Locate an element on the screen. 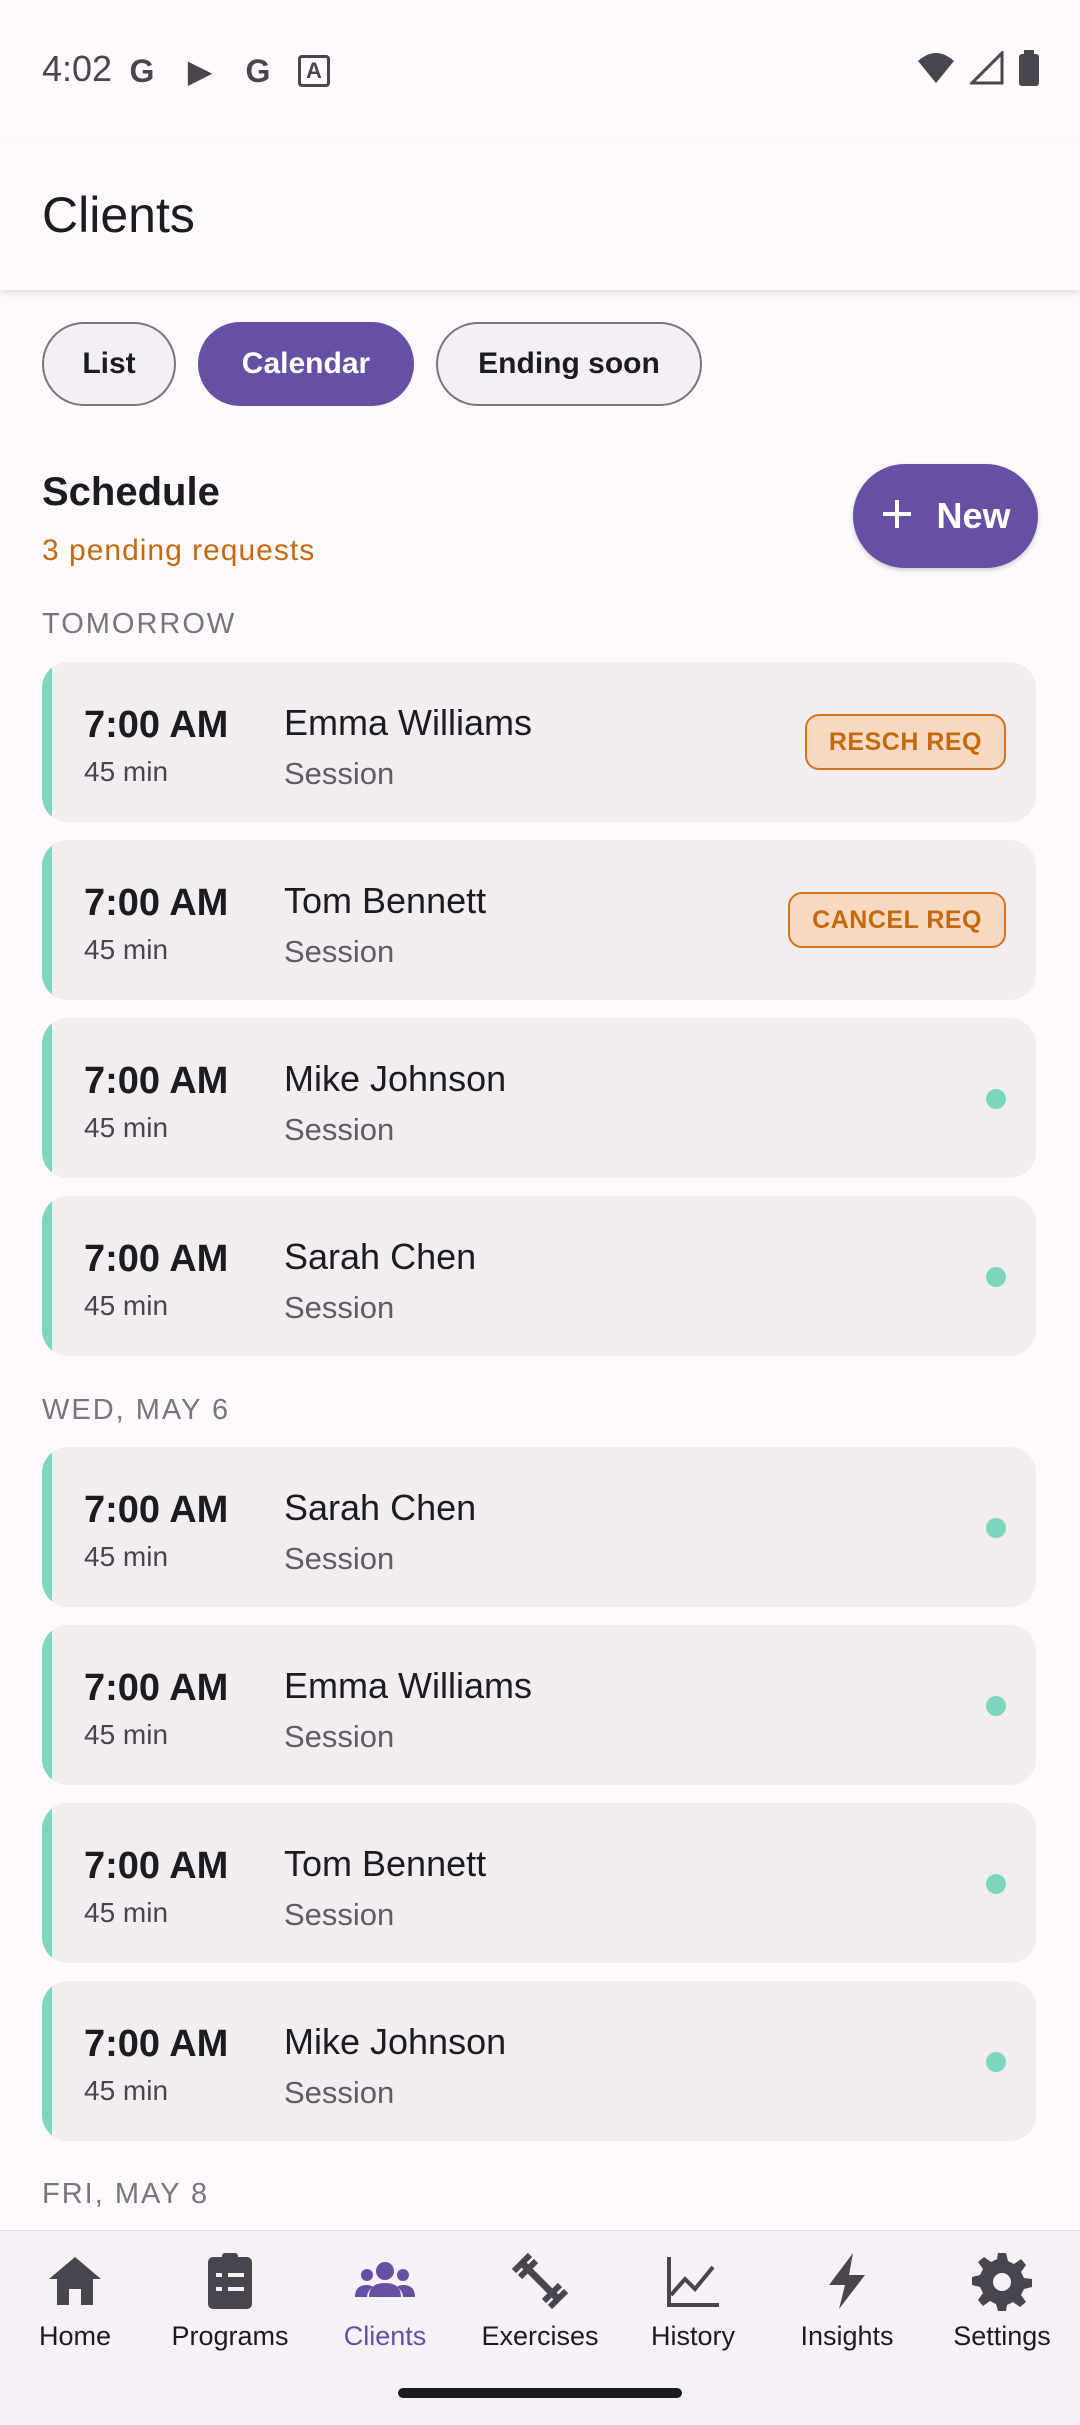  nav-label: Home is located at coordinates (75, 2336).